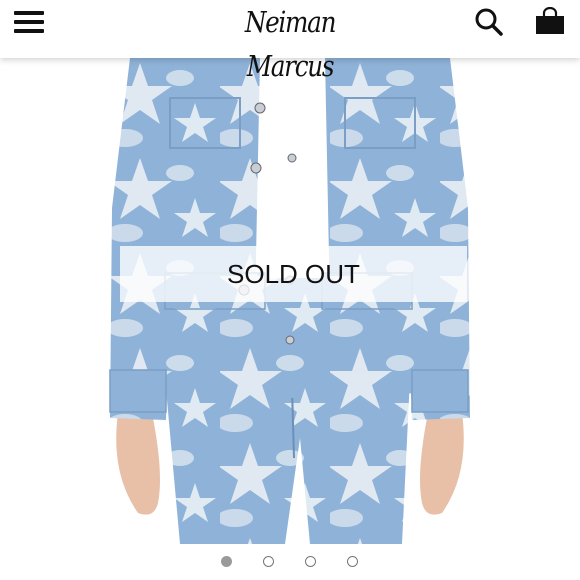  I want to click on hamburger-menu-icon, so click(30, 22).